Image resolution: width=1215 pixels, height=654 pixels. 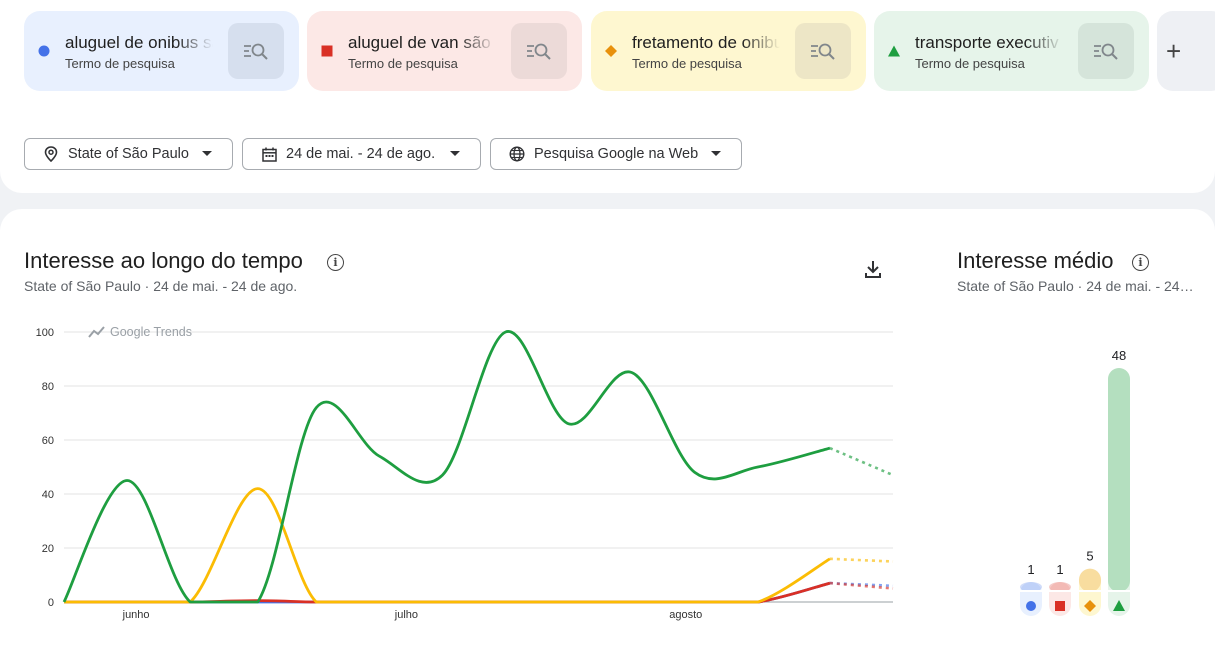 I want to click on series-marker-diamond-icon, so click(x=611, y=50).